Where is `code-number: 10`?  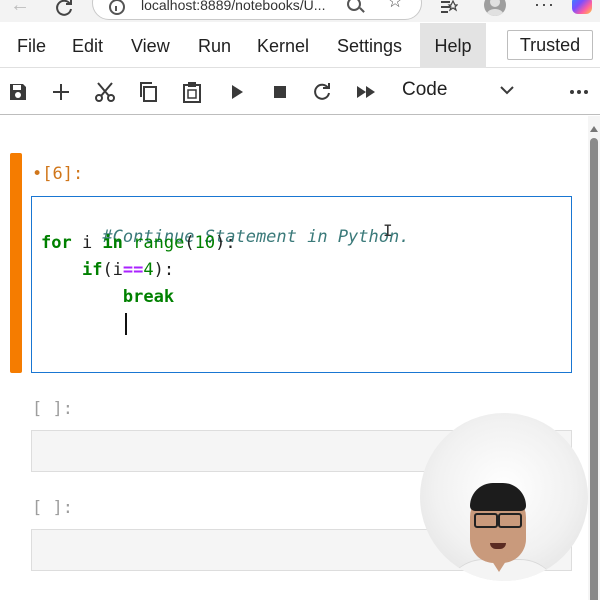
code-number: 10 is located at coordinates (205, 243).